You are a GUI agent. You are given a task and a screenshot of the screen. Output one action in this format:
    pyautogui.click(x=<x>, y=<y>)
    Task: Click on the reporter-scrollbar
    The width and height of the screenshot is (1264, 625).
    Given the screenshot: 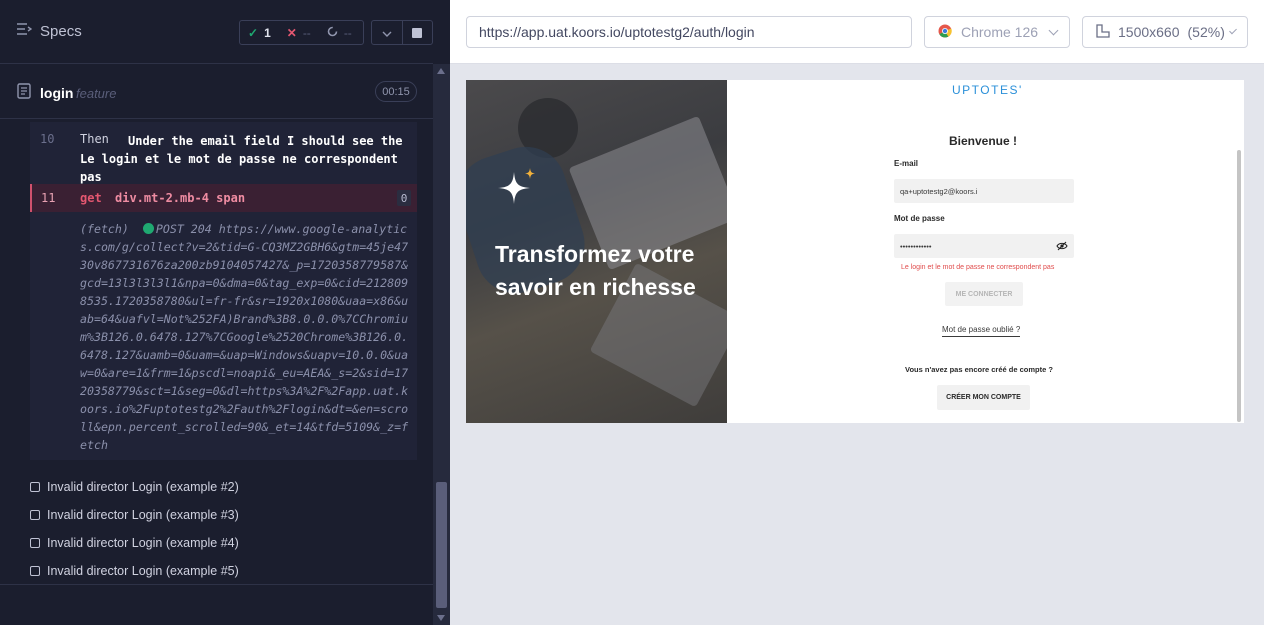 What is the action you would take?
    pyautogui.click(x=441, y=344)
    